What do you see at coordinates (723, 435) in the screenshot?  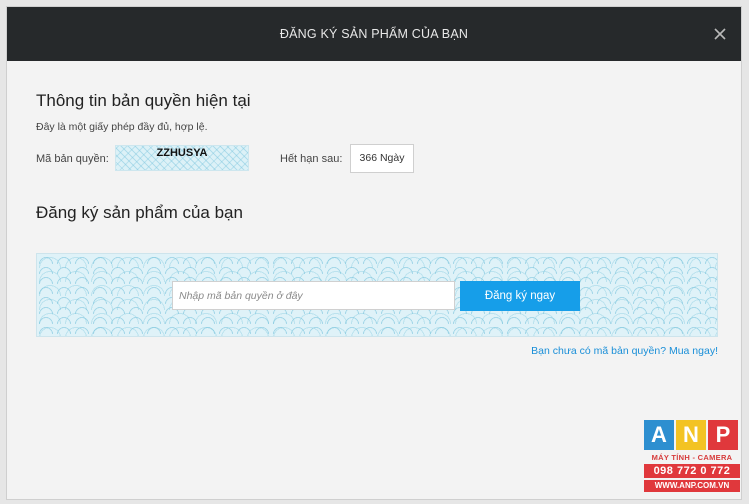 I see `logo-letter-p: P` at bounding box center [723, 435].